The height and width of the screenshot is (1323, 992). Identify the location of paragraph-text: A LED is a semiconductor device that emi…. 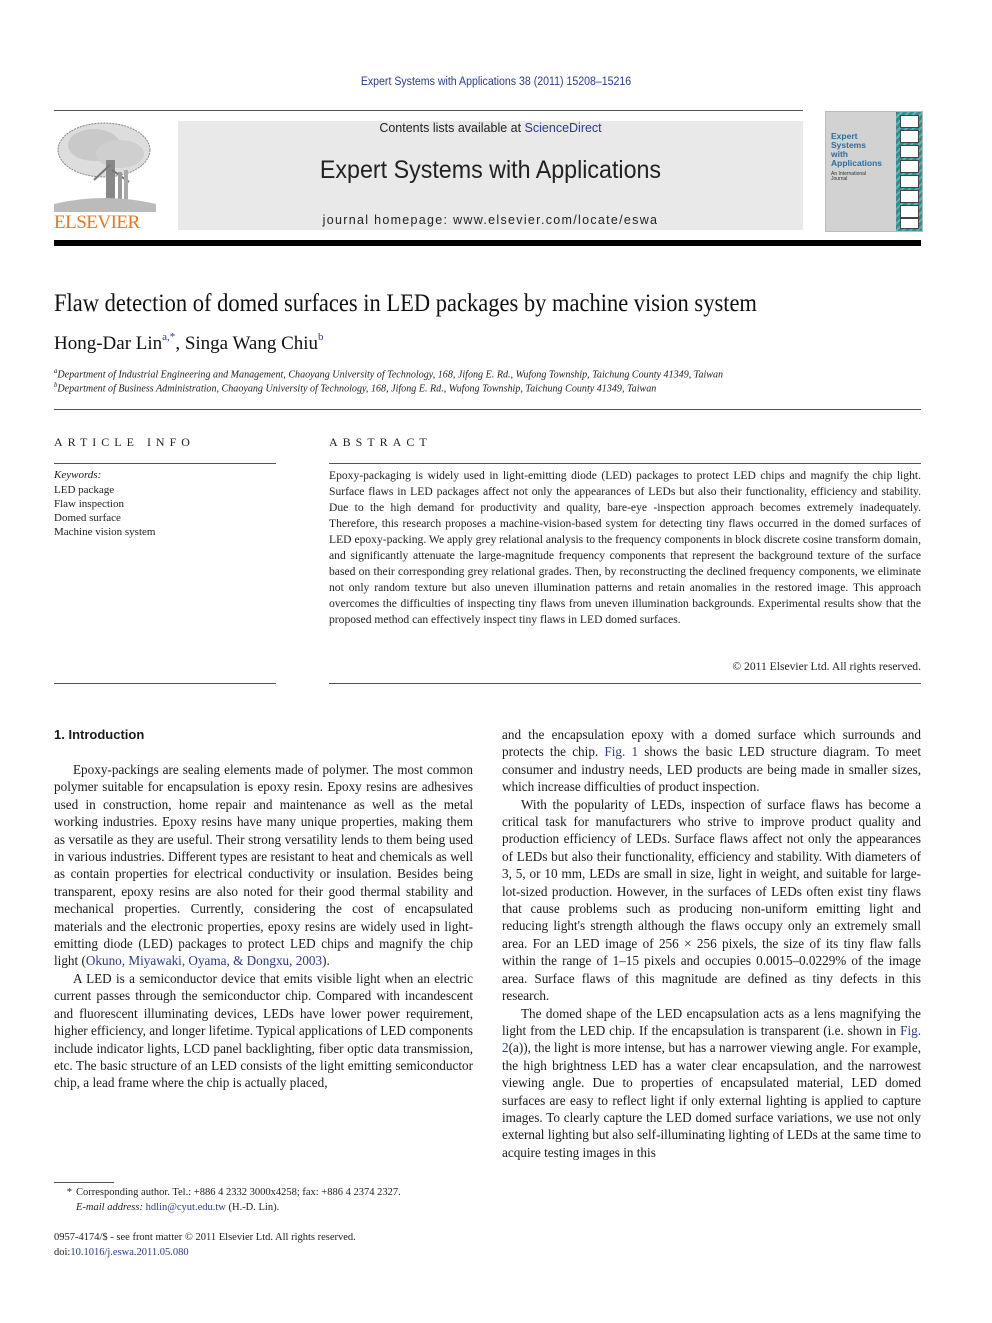
(263, 1030).